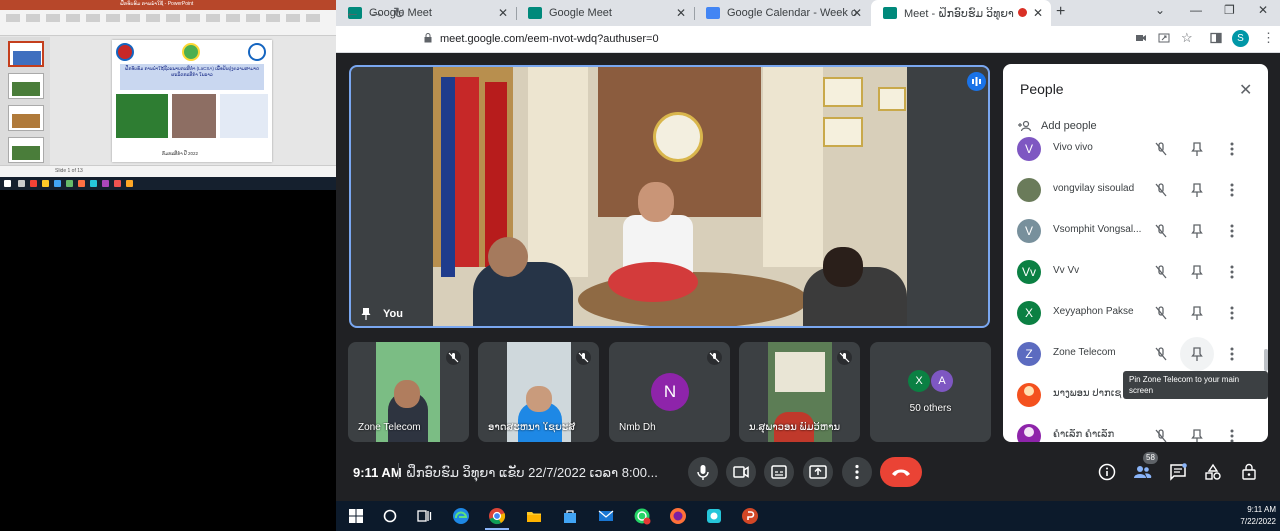 The image size is (1280, 531). What do you see at coordinates (930, 392) in the screenshot?
I see `participant-tile-others: X A 50 others` at bounding box center [930, 392].